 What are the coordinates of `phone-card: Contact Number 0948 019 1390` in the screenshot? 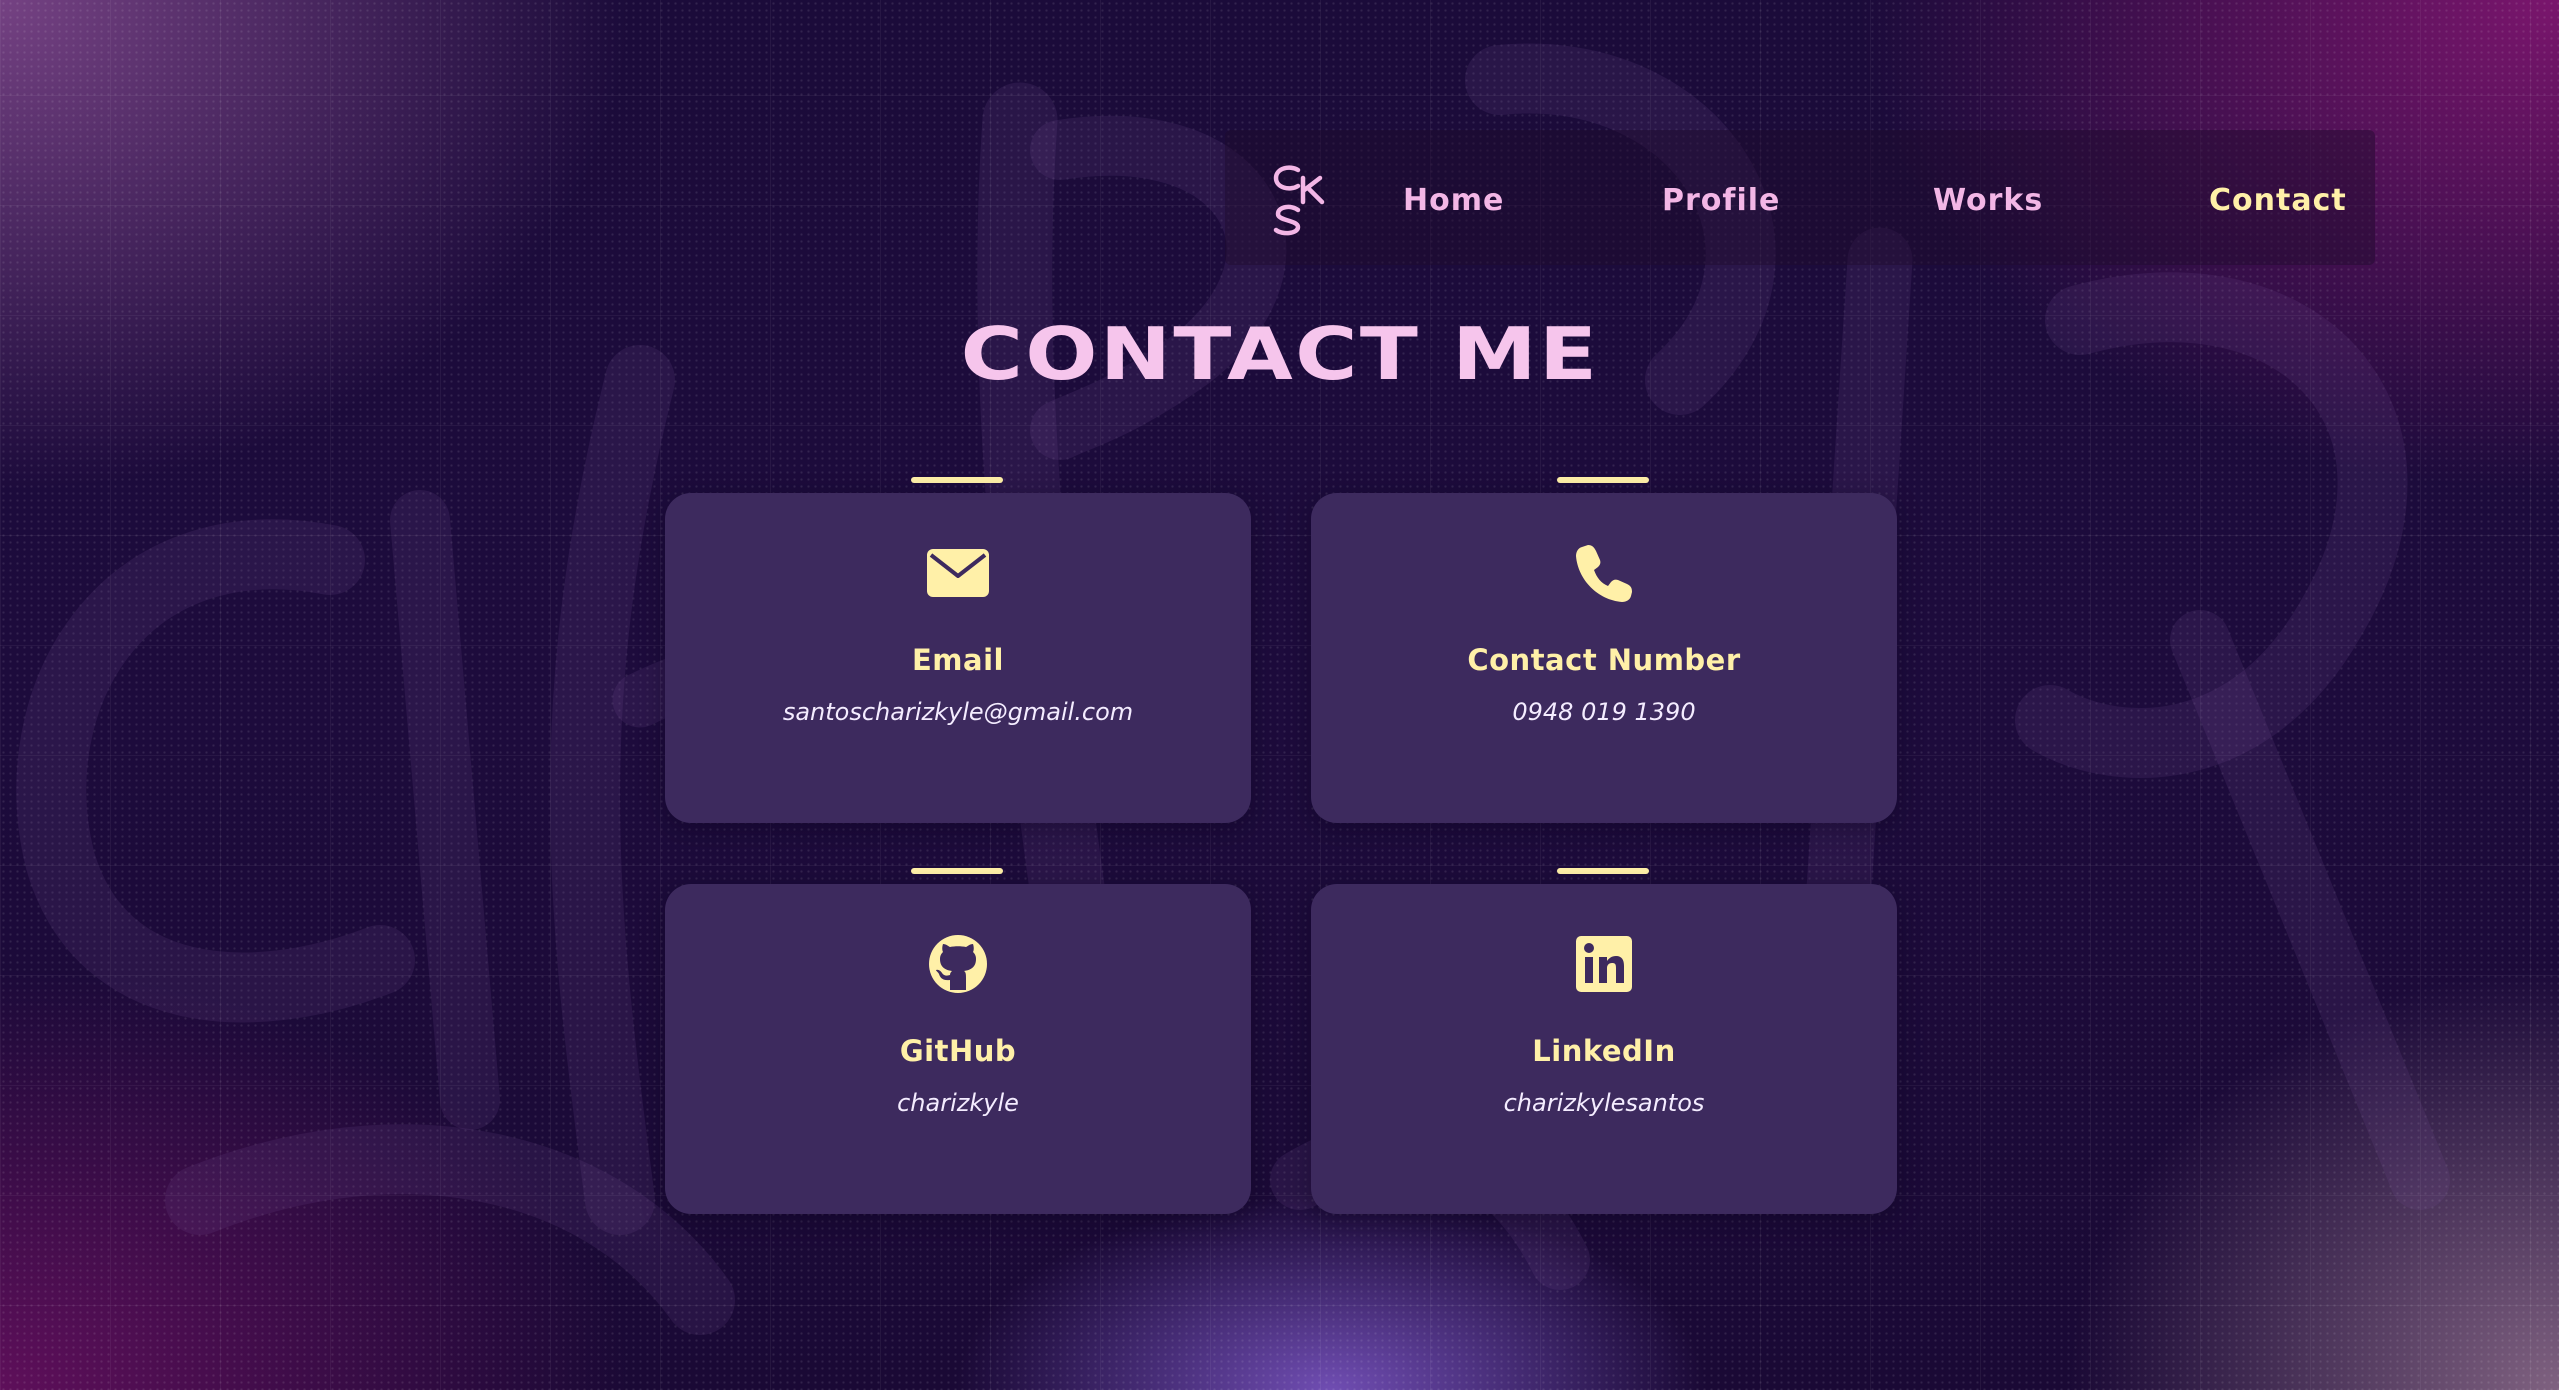 It's located at (1604, 658).